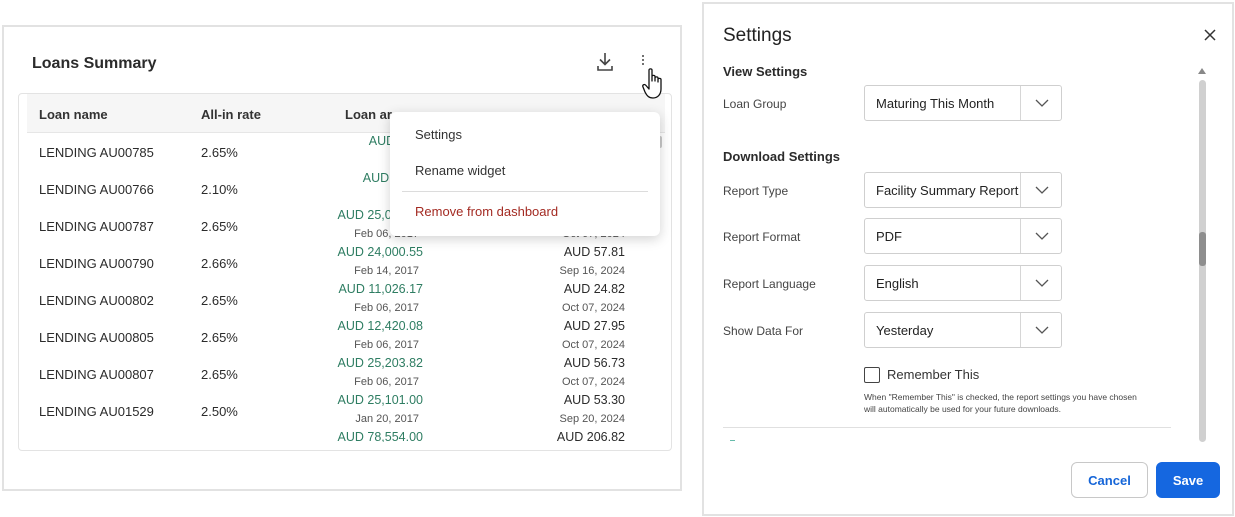  I want to click on secondary-date-cell: Sep 16, 2024, so click(592, 271).